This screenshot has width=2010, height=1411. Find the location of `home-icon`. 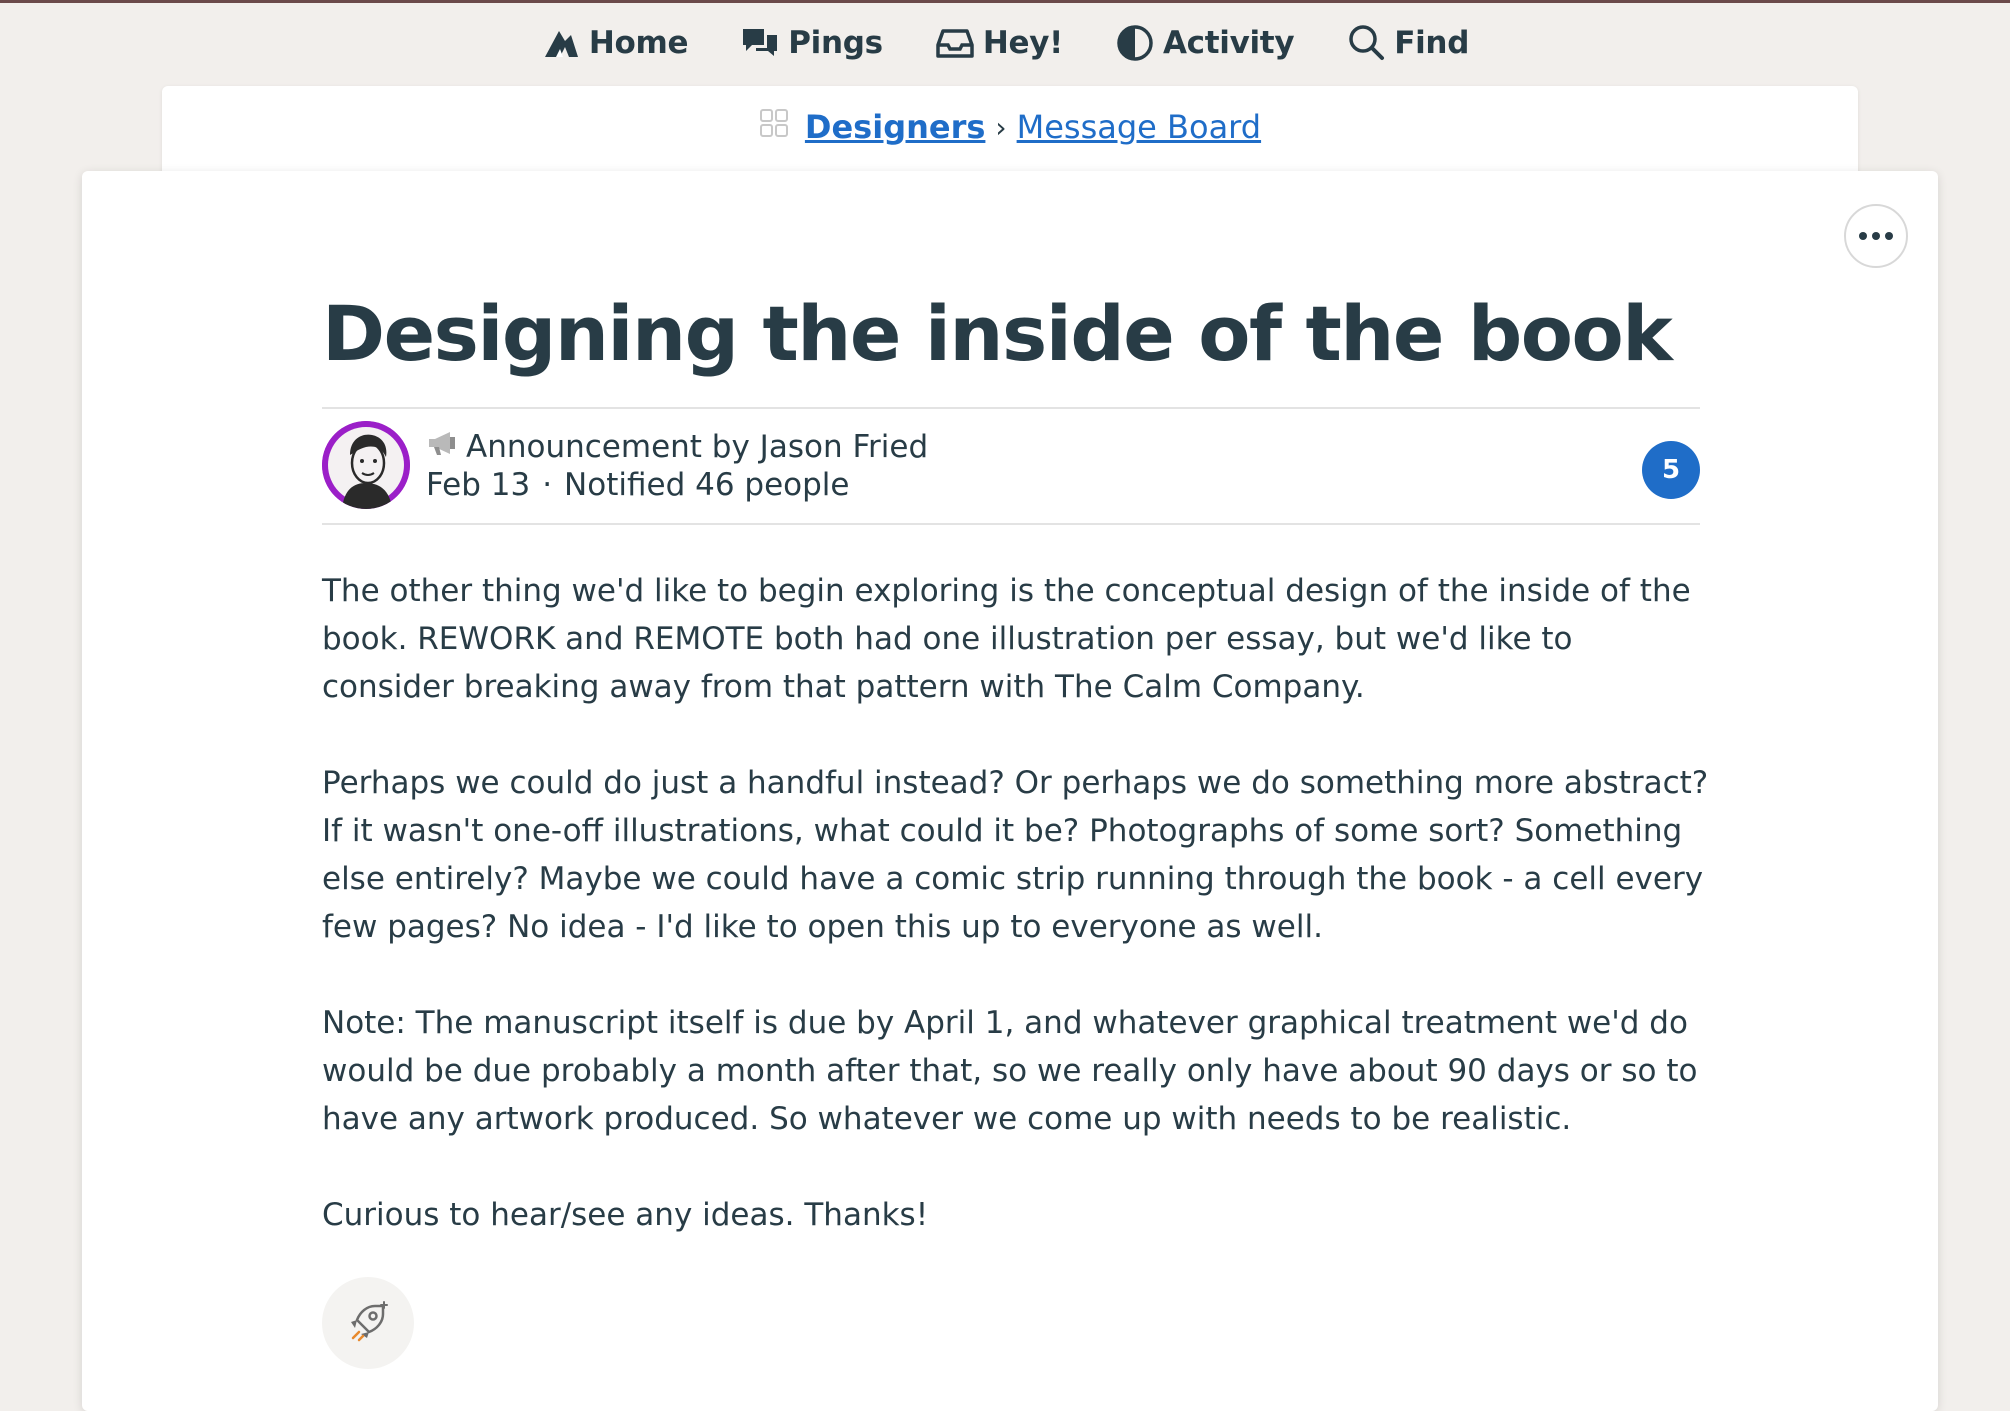

home-icon is located at coordinates (561, 43).